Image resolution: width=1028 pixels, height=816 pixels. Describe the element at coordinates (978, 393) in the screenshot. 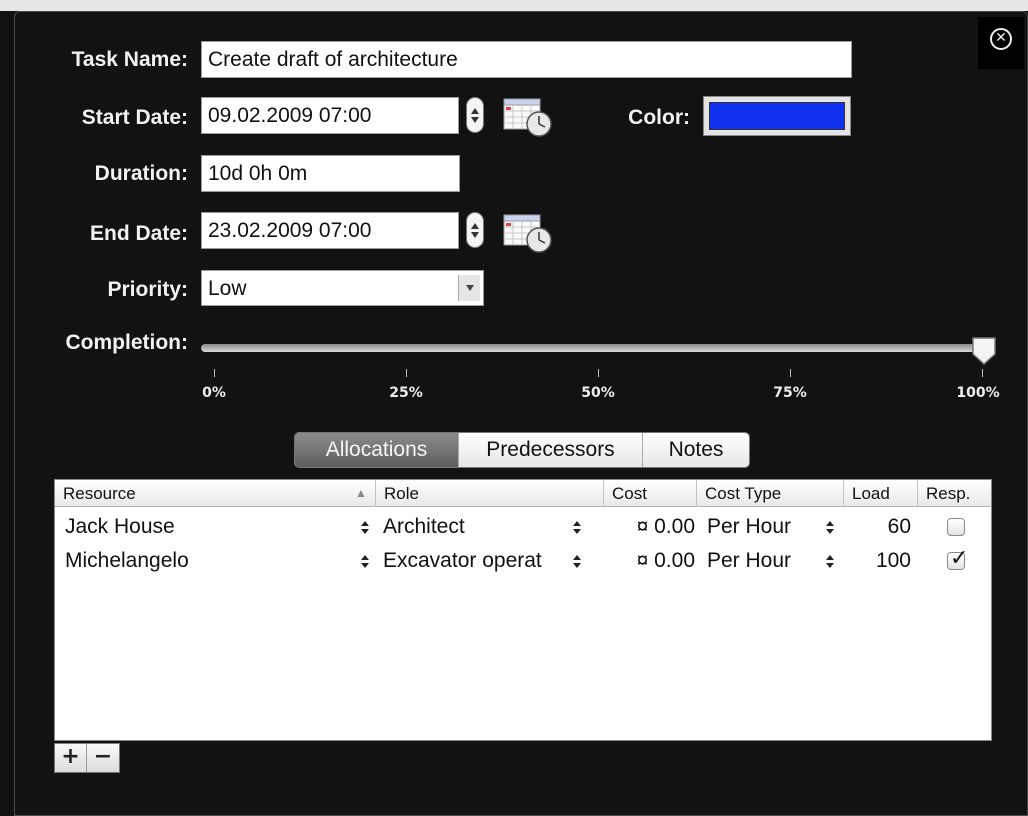

I see `tick-label-100: 100%` at that location.